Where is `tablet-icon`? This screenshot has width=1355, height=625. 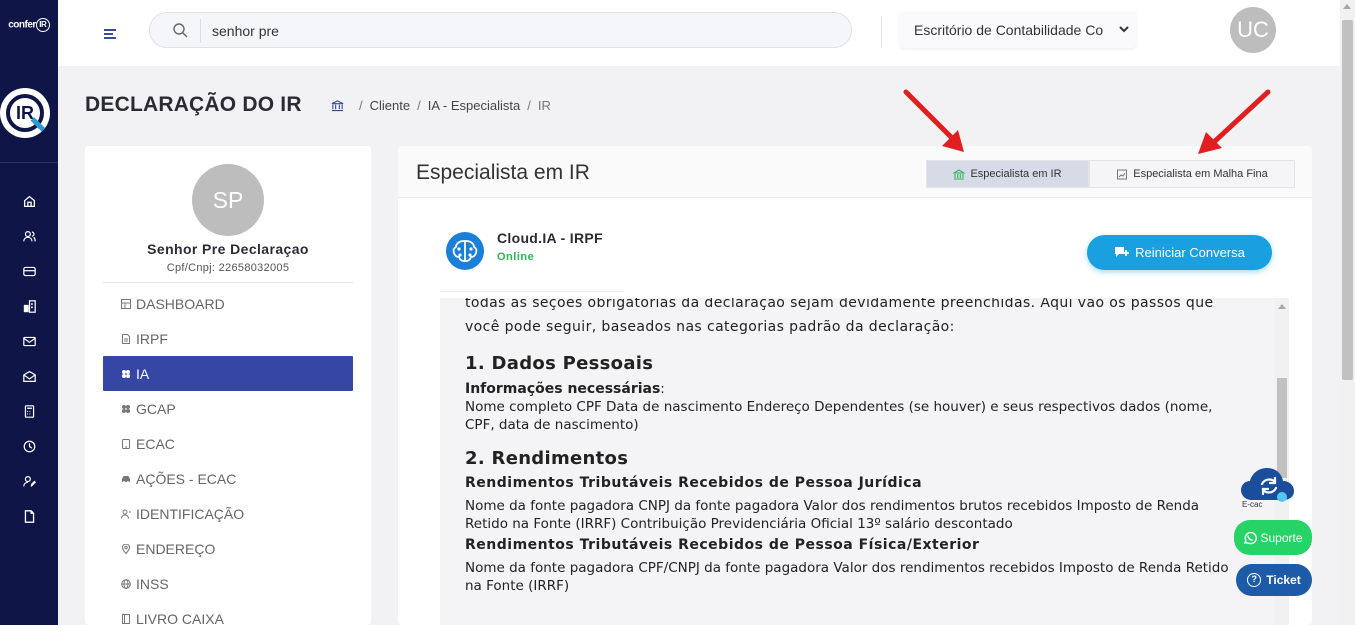 tablet-icon is located at coordinates (126, 443).